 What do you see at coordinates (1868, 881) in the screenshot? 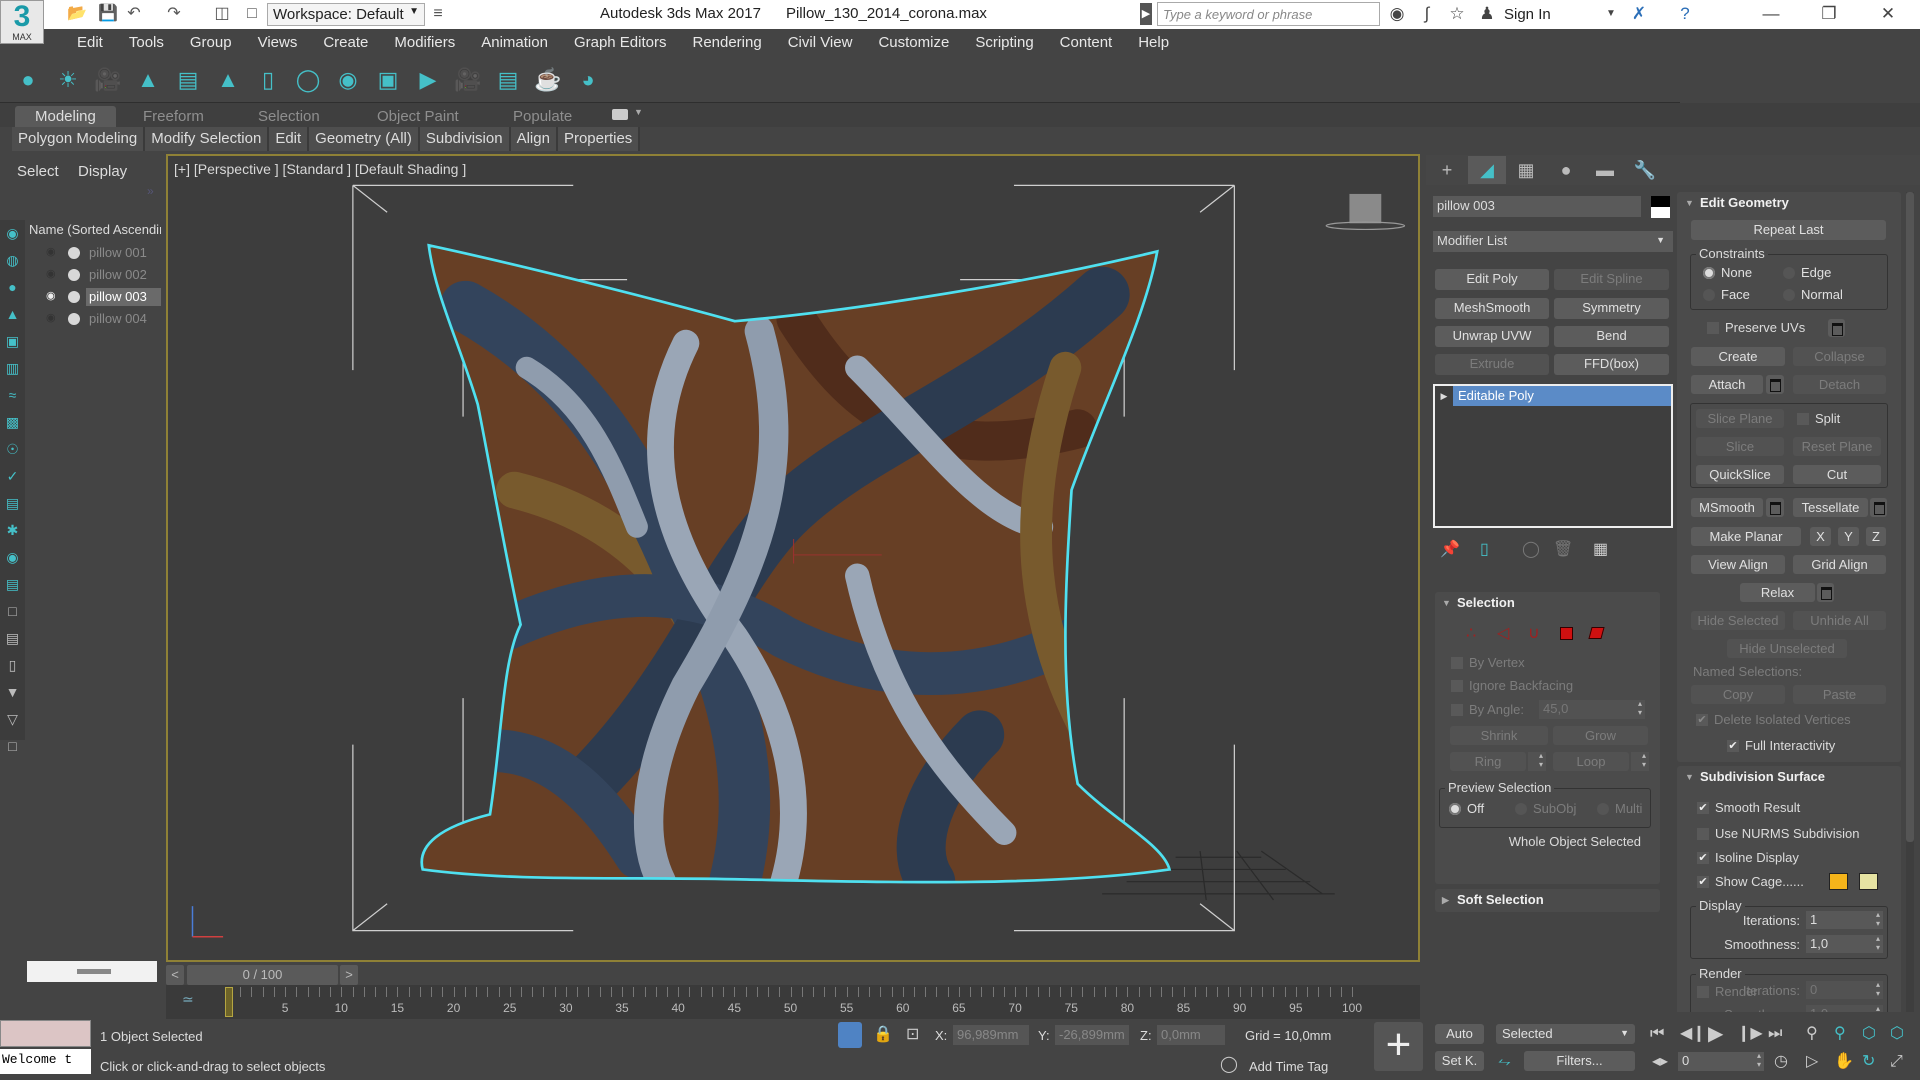
I see `cage-selected-color-swatch` at bounding box center [1868, 881].